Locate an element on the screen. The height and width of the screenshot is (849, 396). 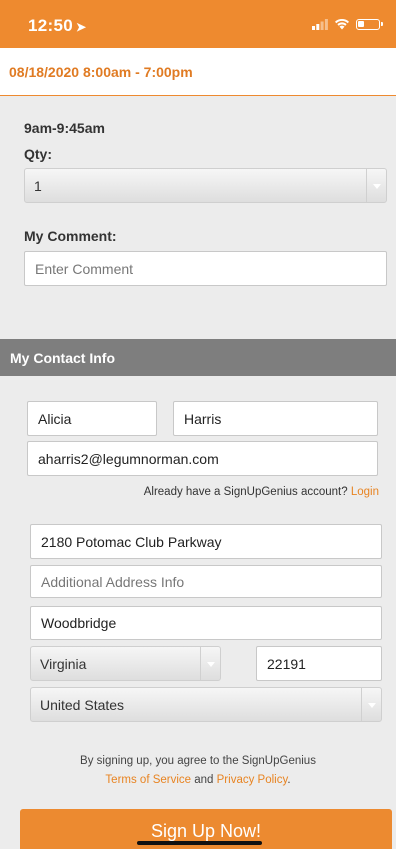
date-range-text: 08/18/2020 8:00am - 7:00pm is located at coordinates (101, 72).